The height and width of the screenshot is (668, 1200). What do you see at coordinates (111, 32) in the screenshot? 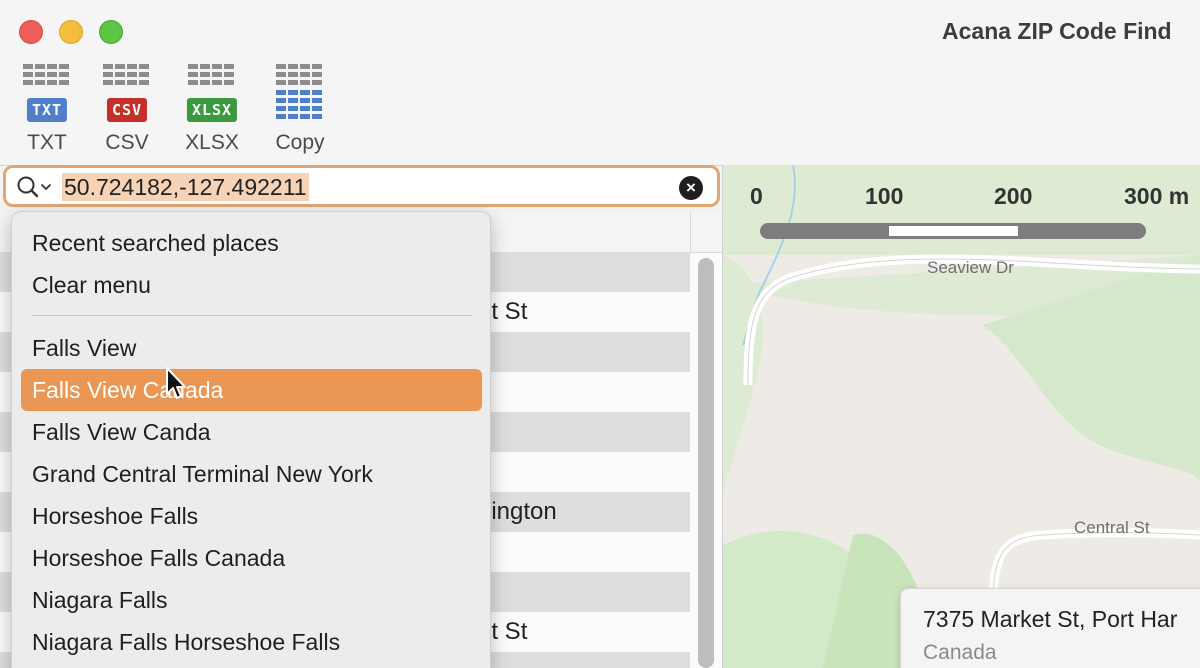
I see `zoom-window-button` at bounding box center [111, 32].